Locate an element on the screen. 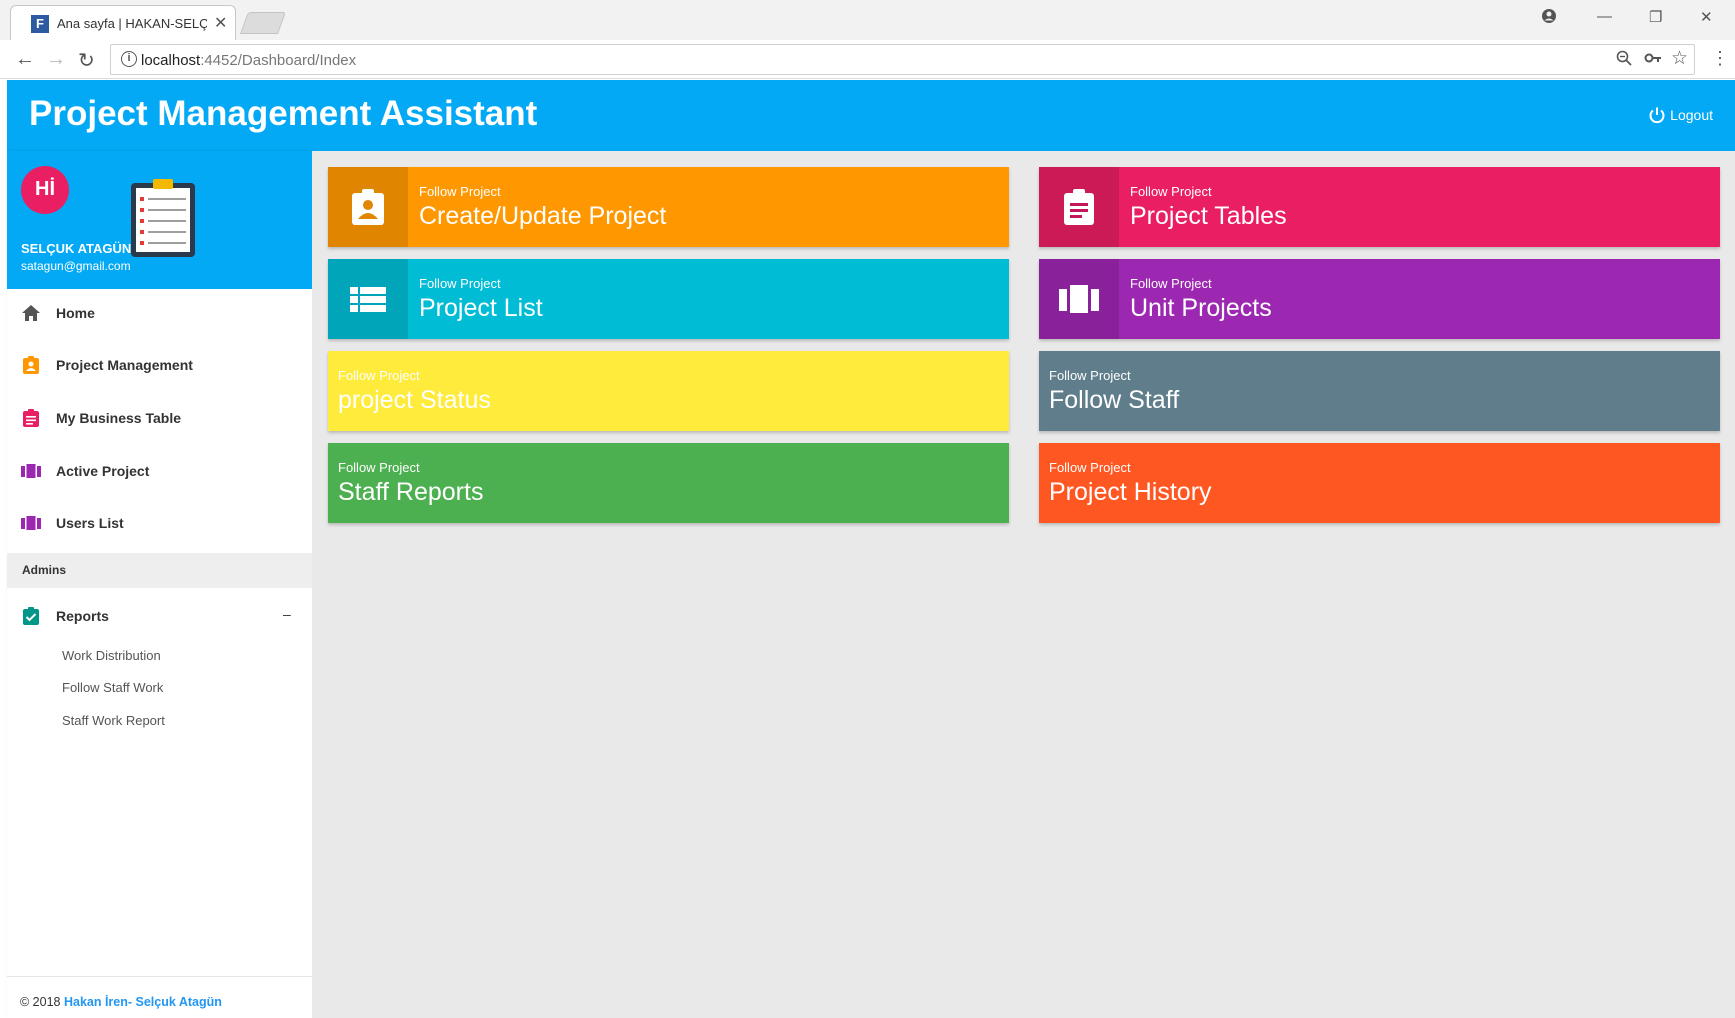 This screenshot has height=1018, width=1735. card-title: Project List is located at coordinates (481, 308).